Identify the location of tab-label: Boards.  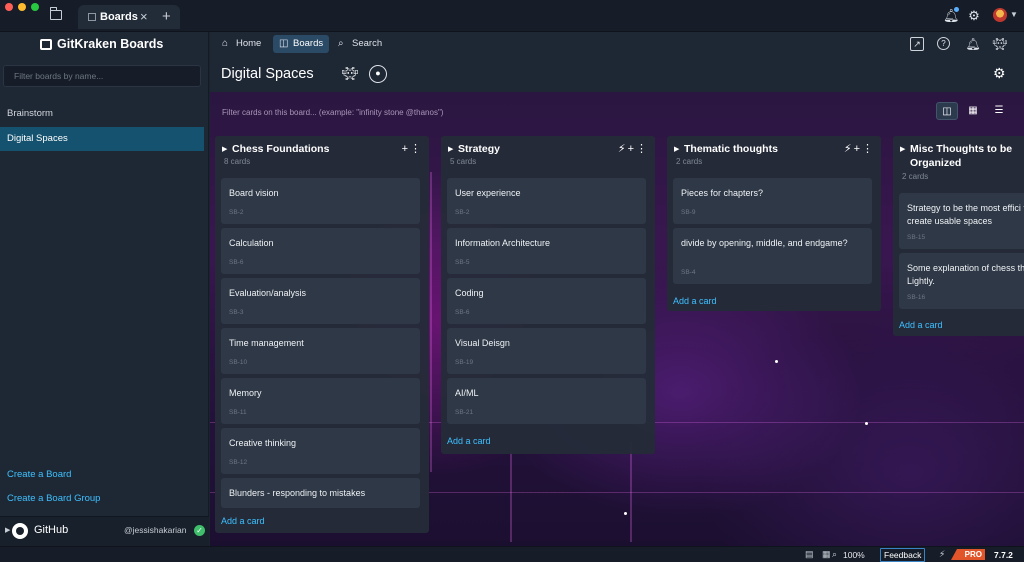
(119, 17).